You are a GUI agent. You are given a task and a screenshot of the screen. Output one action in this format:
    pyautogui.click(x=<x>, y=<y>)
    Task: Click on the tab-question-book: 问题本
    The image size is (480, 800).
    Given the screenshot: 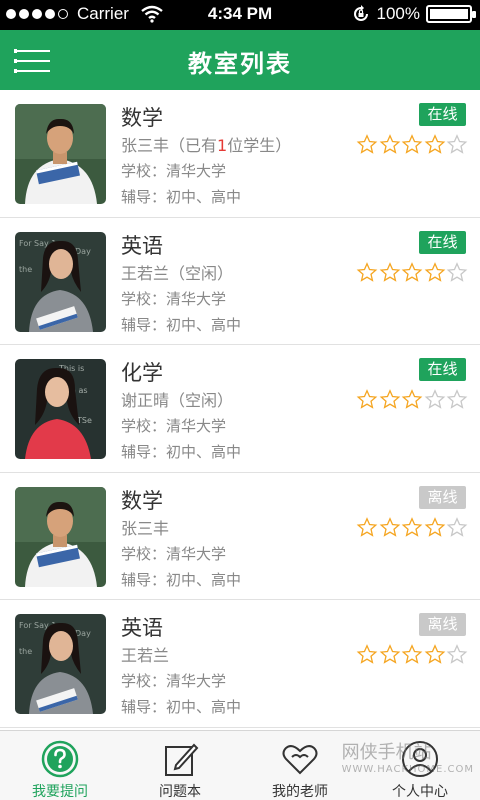 What is the action you would take?
    pyautogui.click(x=180, y=765)
    